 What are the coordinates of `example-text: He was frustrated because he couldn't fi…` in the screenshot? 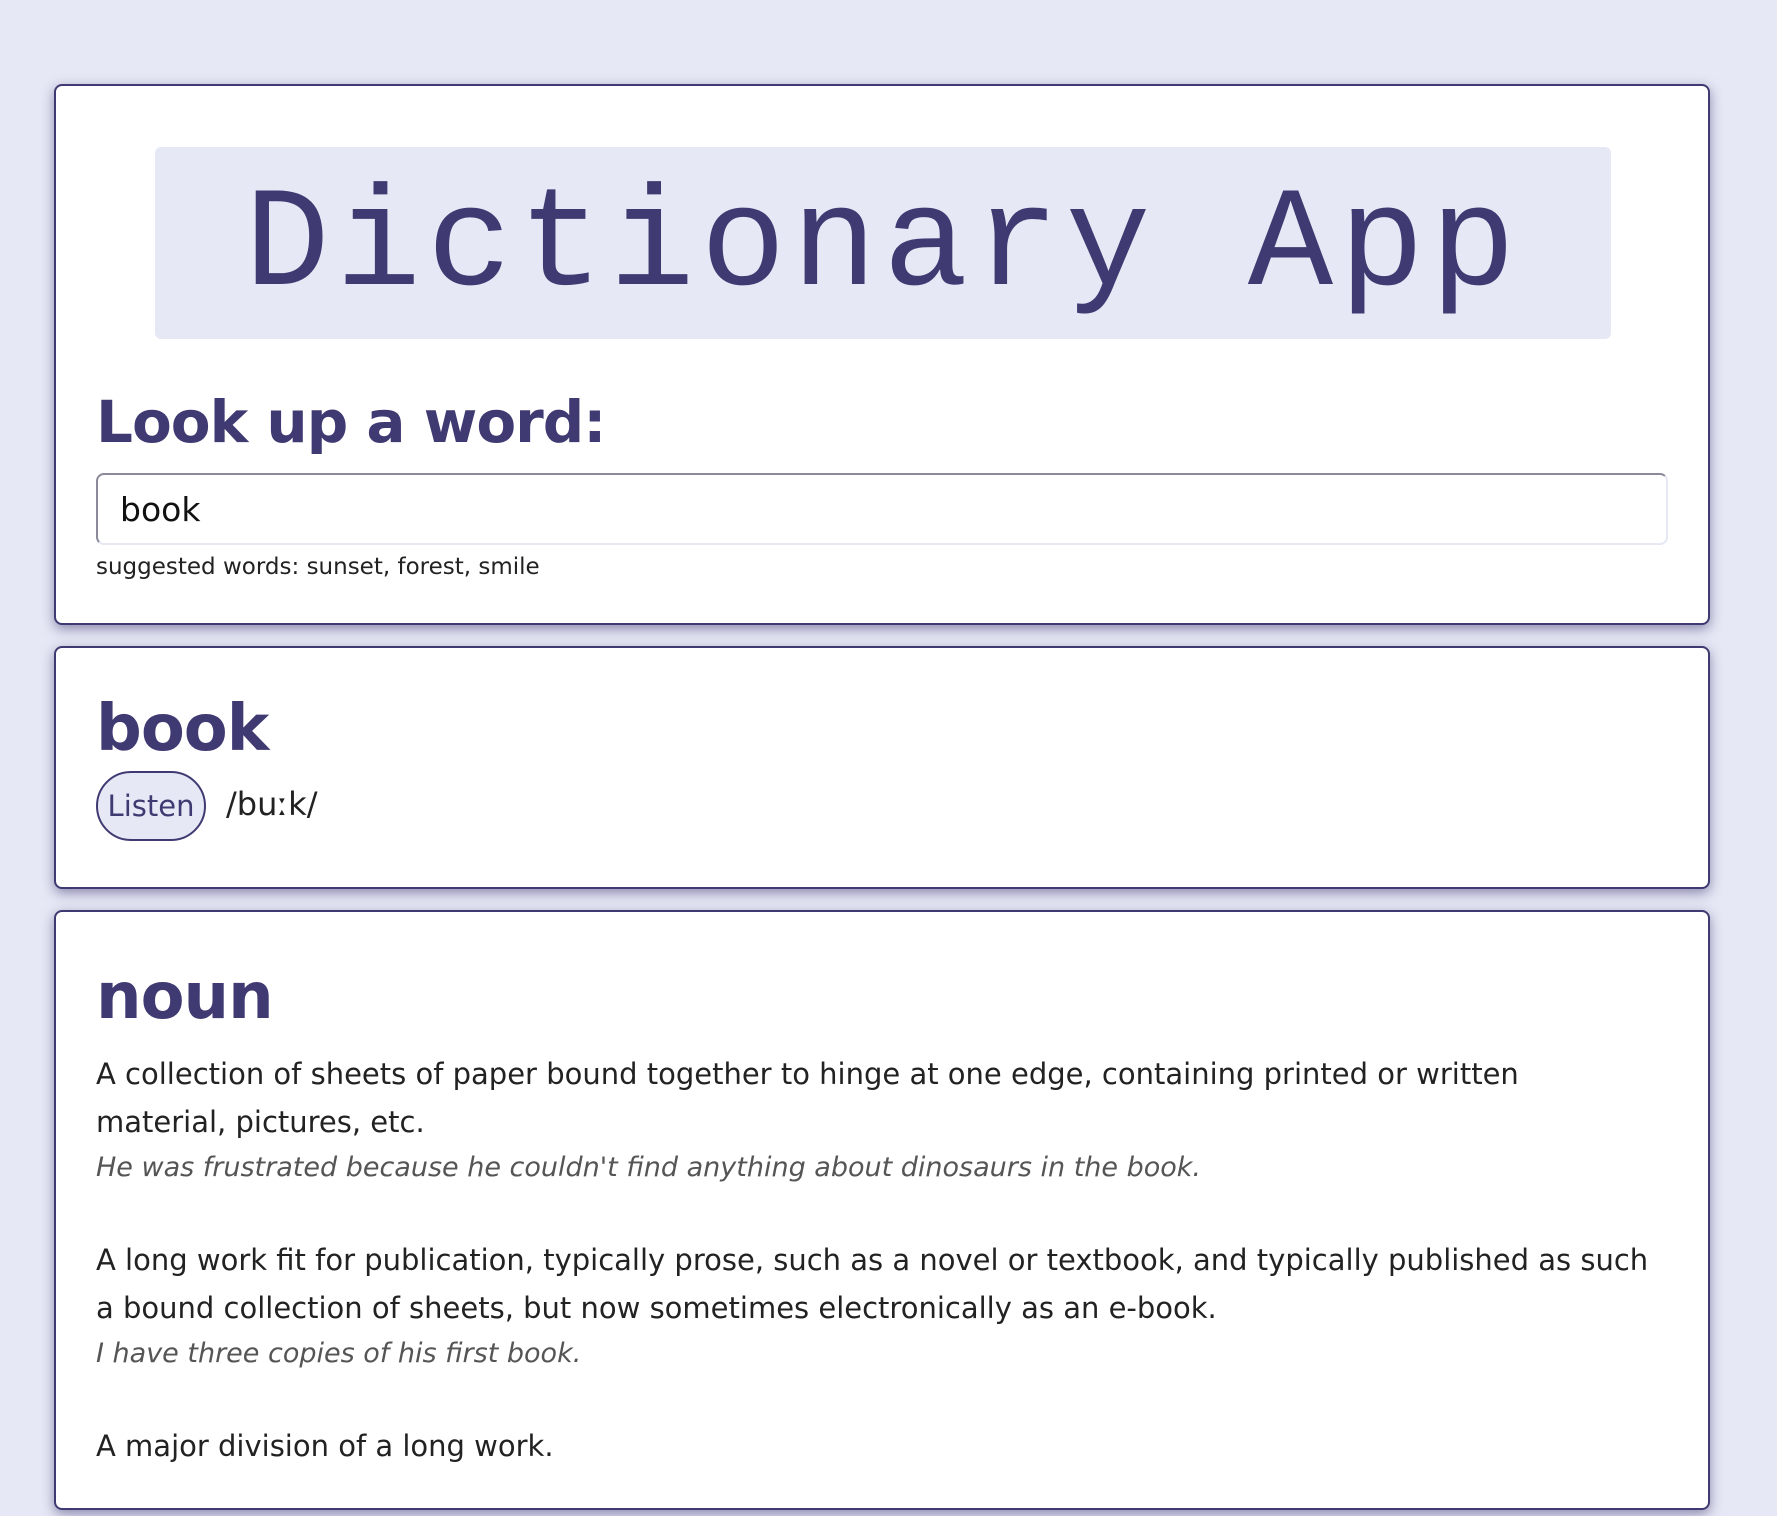 It's located at (649, 1167).